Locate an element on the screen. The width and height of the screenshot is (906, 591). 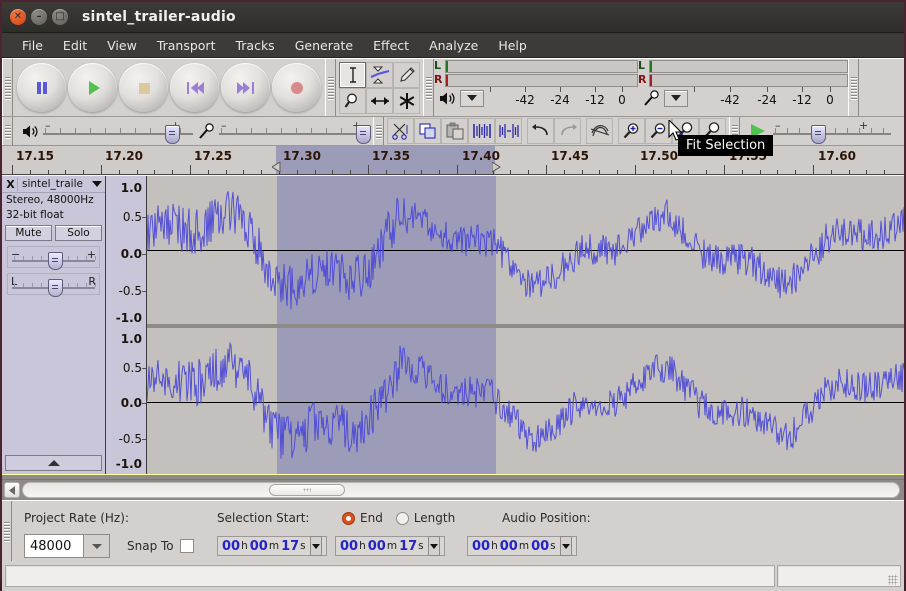
menu-tracks: Tracks is located at coordinates (254, 45).